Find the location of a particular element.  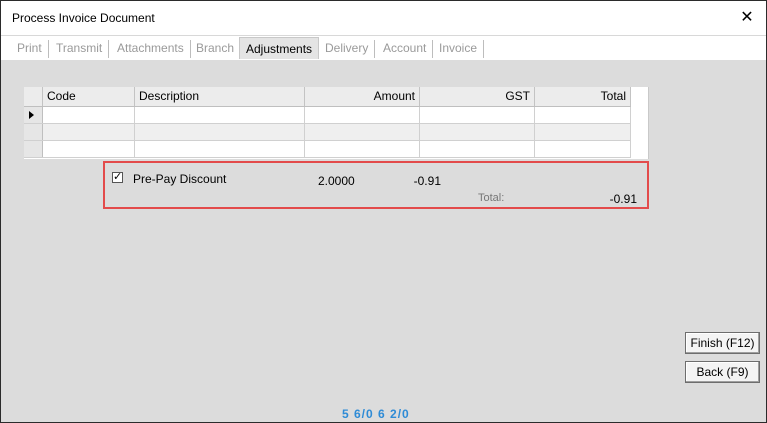

tab-delivery: Delivery is located at coordinates (347, 49).